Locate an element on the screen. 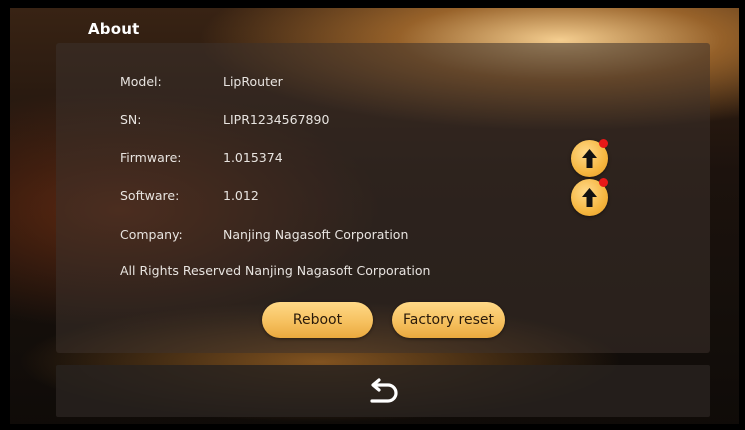 The image size is (745, 430). screen-border-bottom is located at coordinates (372, 427).